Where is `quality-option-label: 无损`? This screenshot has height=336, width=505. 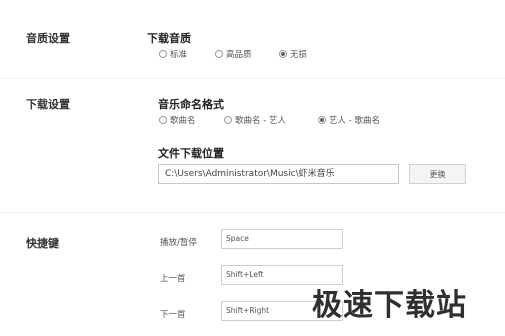 quality-option-label: 无损 is located at coordinates (299, 55).